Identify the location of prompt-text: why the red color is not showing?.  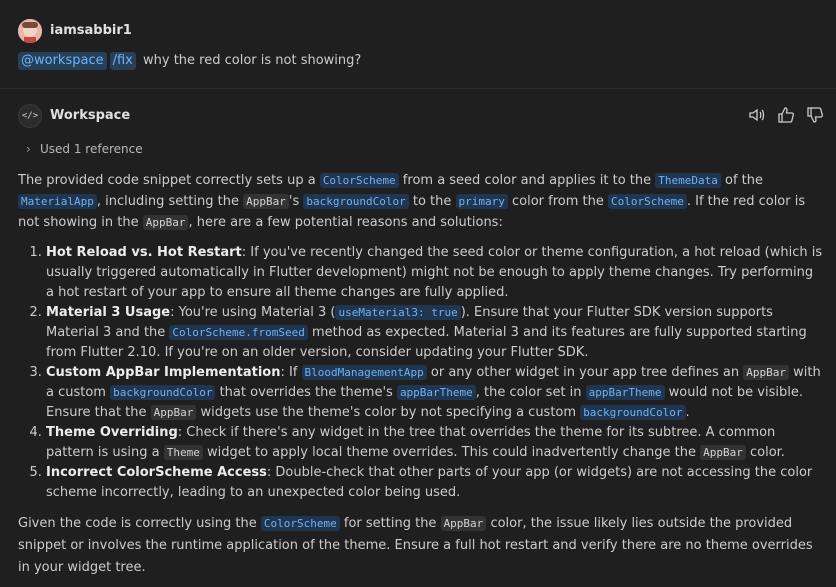
(252, 60).